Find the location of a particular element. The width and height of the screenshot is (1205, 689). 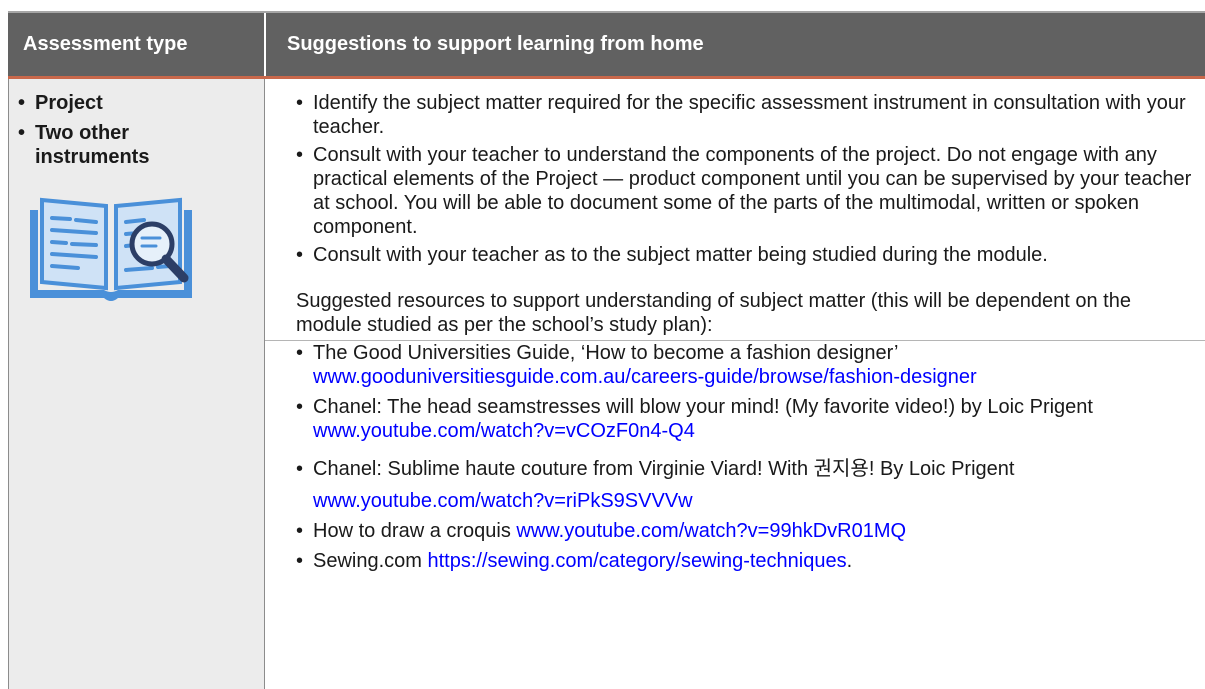

resource-link: www.youtube.com/watch?v=riPkS9SVVVw is located at coordinates (503, 501).